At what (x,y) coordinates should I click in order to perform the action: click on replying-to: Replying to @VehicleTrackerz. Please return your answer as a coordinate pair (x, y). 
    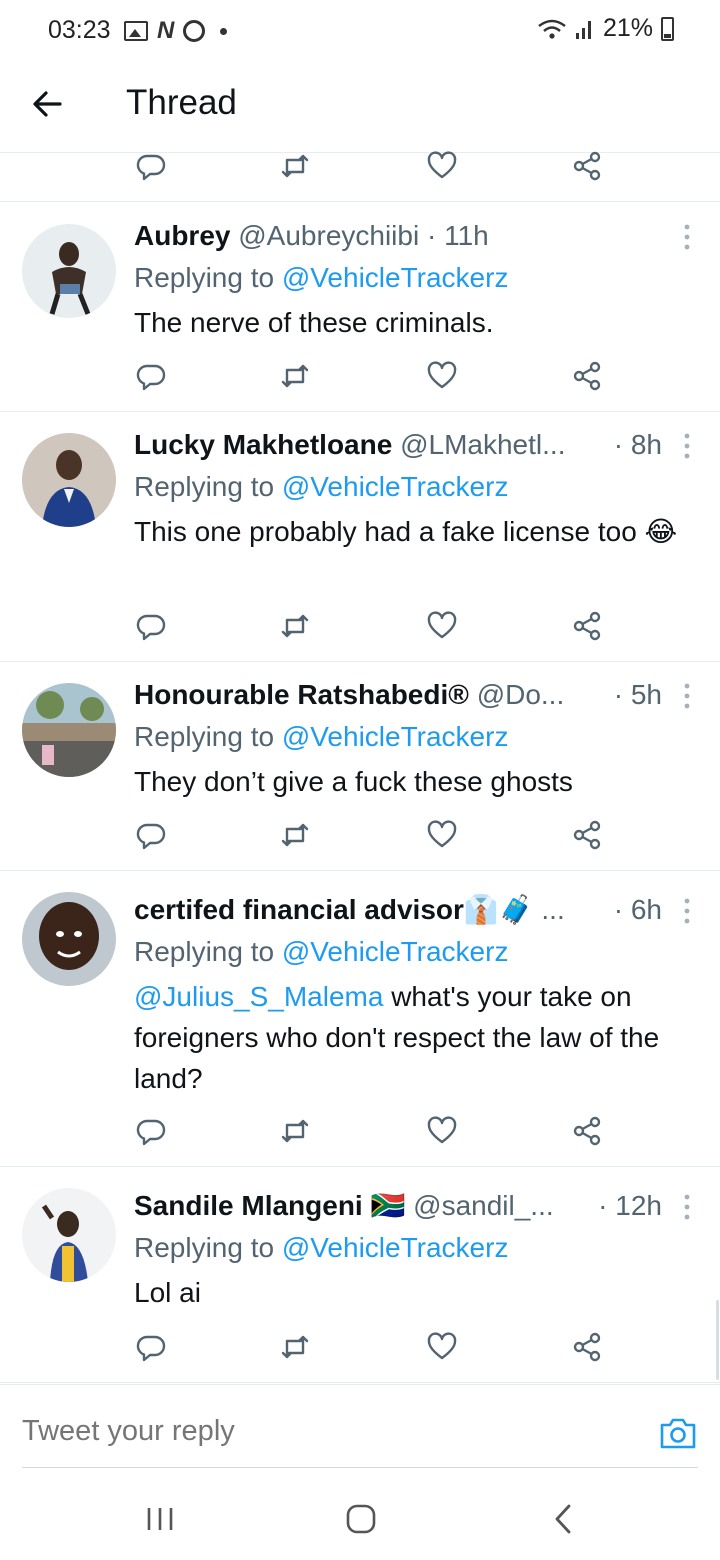
    Looking at the image, I should click on (321, 1248).